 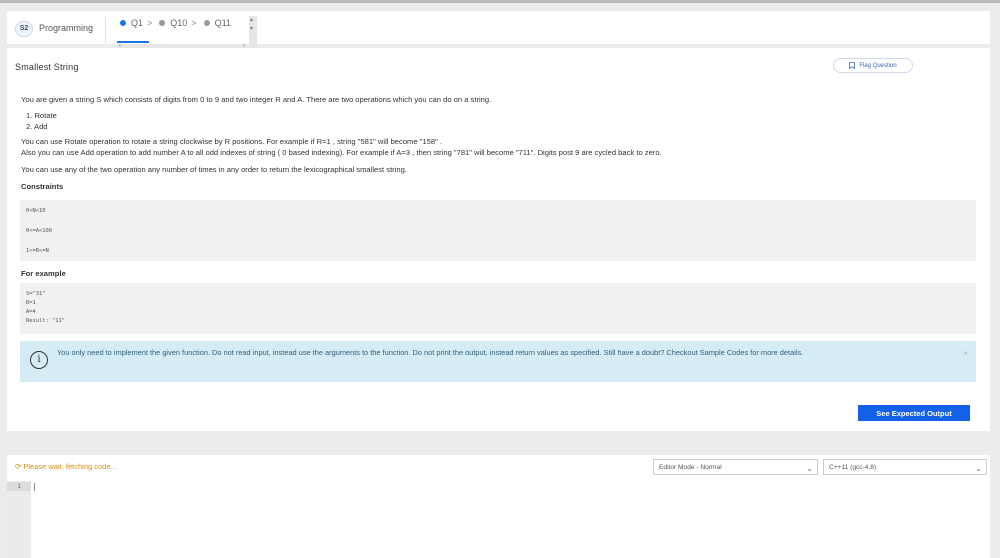 What do you see at coordinates (39, 231) in the screenshot?
I see `constraint-line: 0<=A<100` at bounding box center [39, 231].